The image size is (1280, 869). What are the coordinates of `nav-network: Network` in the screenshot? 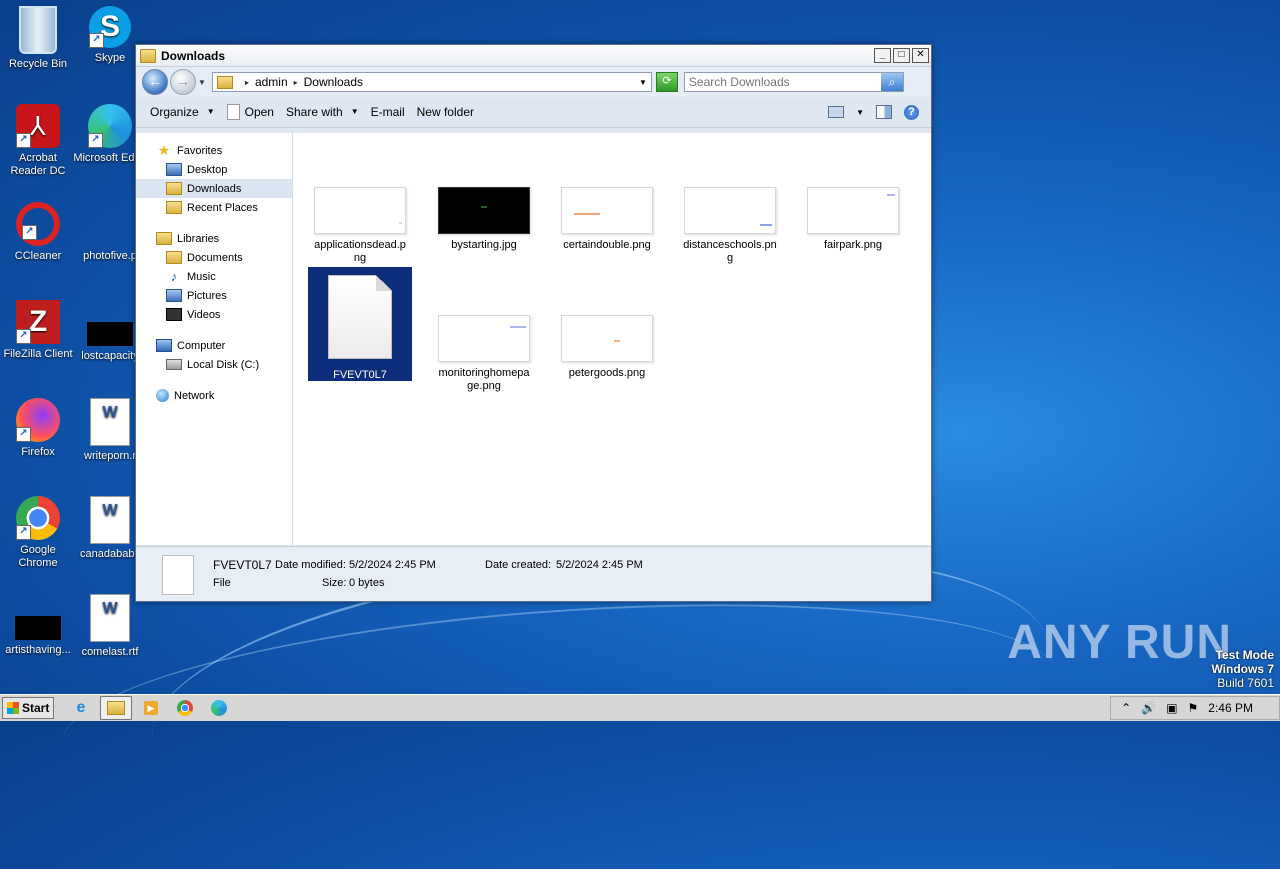 It's located at (214, 395).